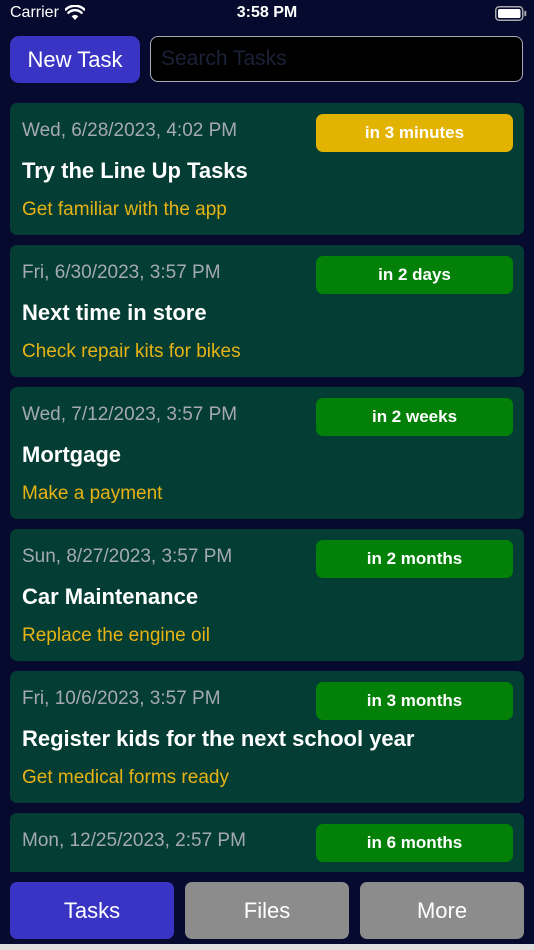 Image resolution: width=534 pixels, height=950 pixels. What do you see at coordinates (71, 454) in the screenshot?
I see `task-title: Mortgage` at bounding box center [71, 454].